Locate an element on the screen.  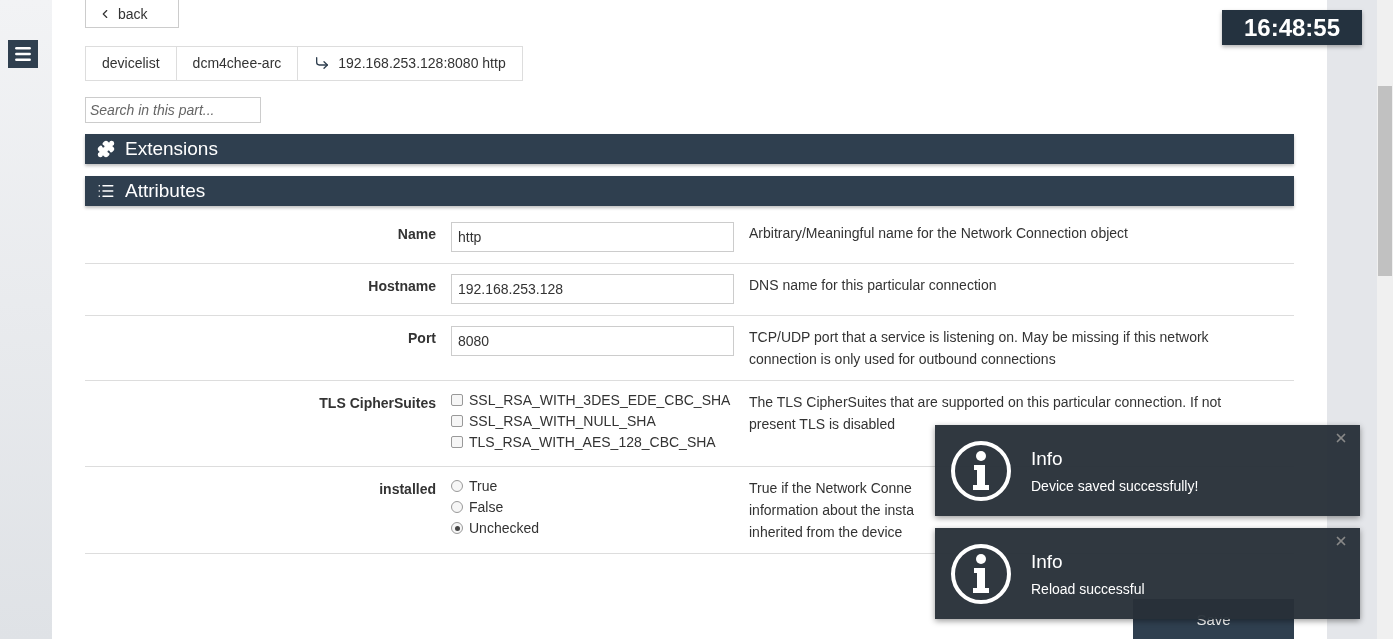
breadcrumb-item: devicelist is located at coordinates (130, 63).